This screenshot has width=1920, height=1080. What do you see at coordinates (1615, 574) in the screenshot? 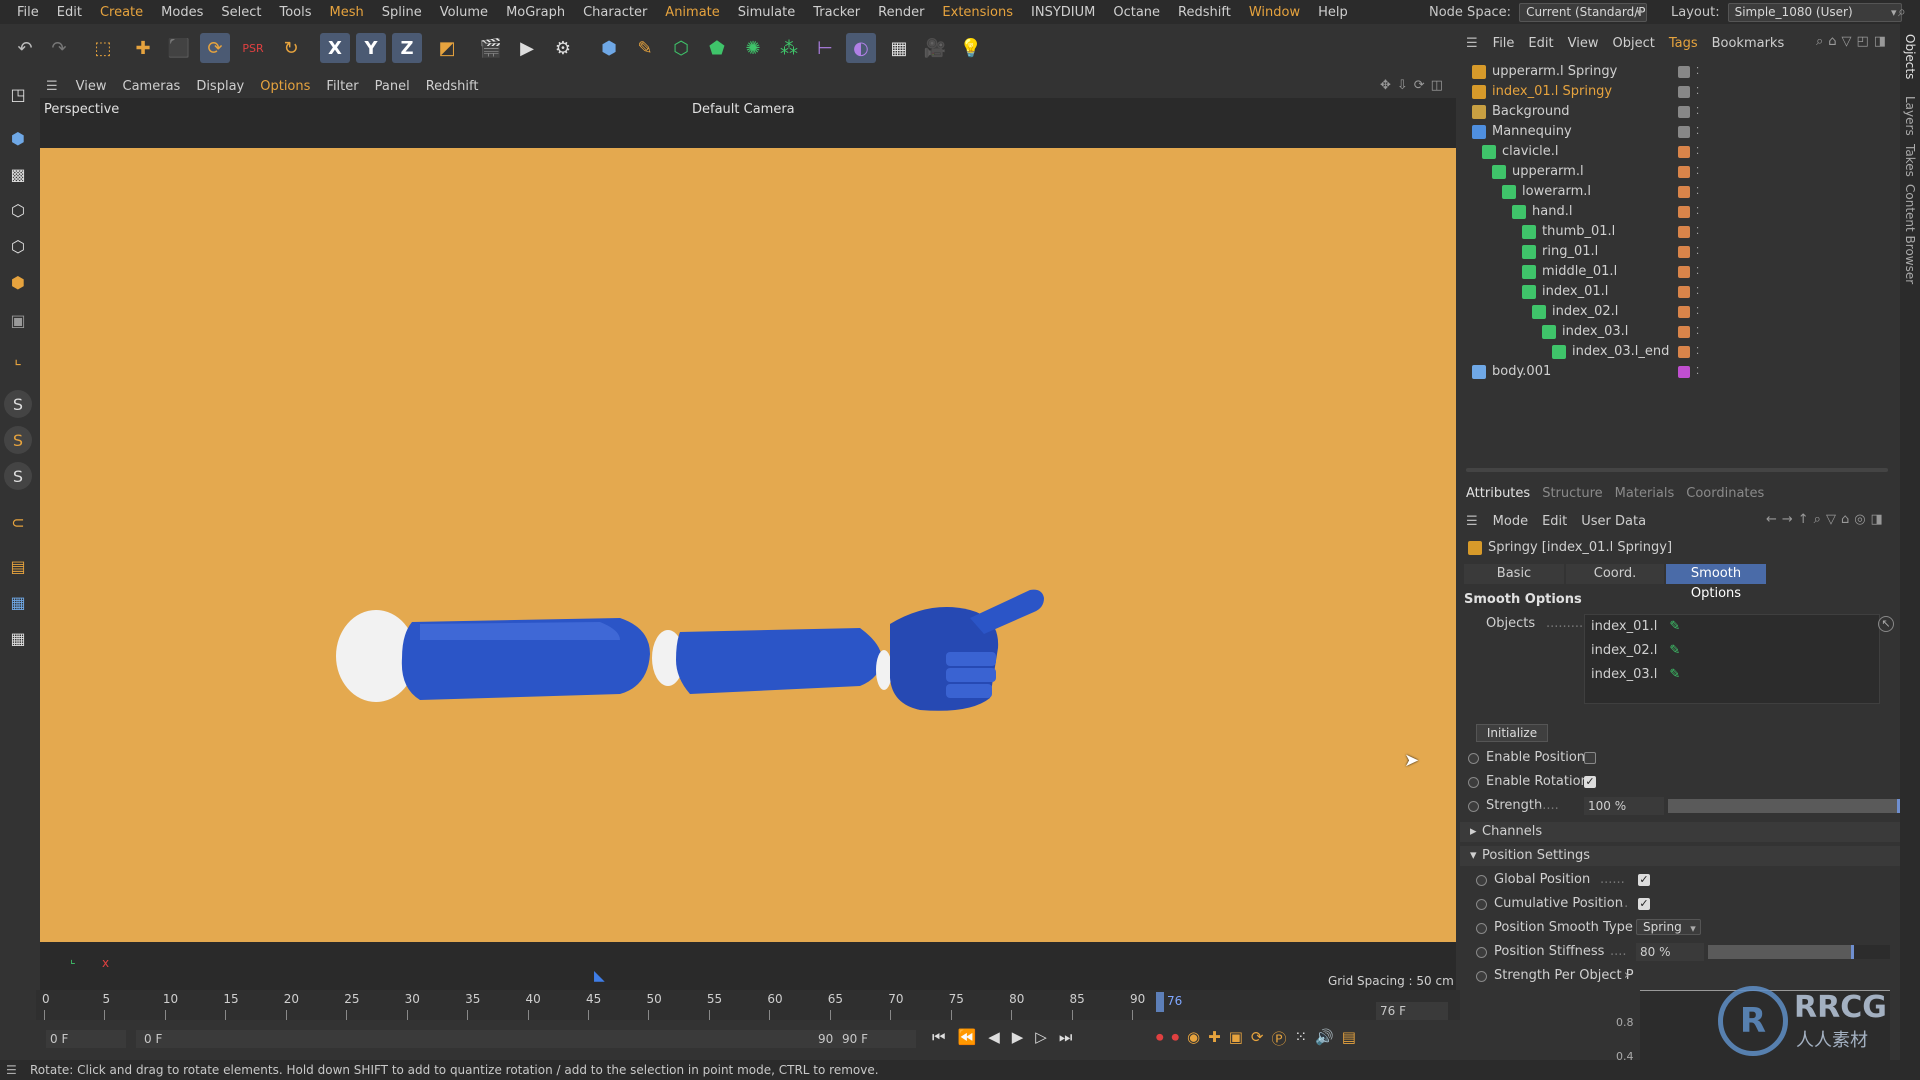
I see `subtab-coord: Coord.` at bounding box center [1615, 574].